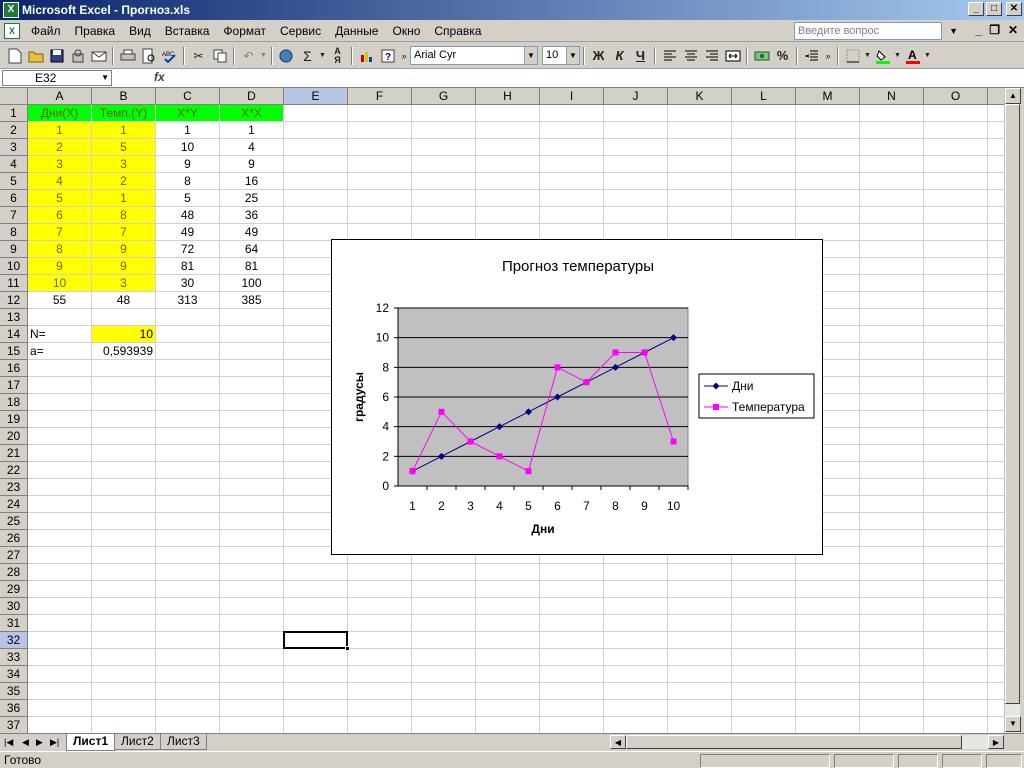 The image size is (1024, 768). What do you see at coordinates (248, 55) in the screenshot?
I see `undo-icon: ↶` at bounding box center [248, 55].